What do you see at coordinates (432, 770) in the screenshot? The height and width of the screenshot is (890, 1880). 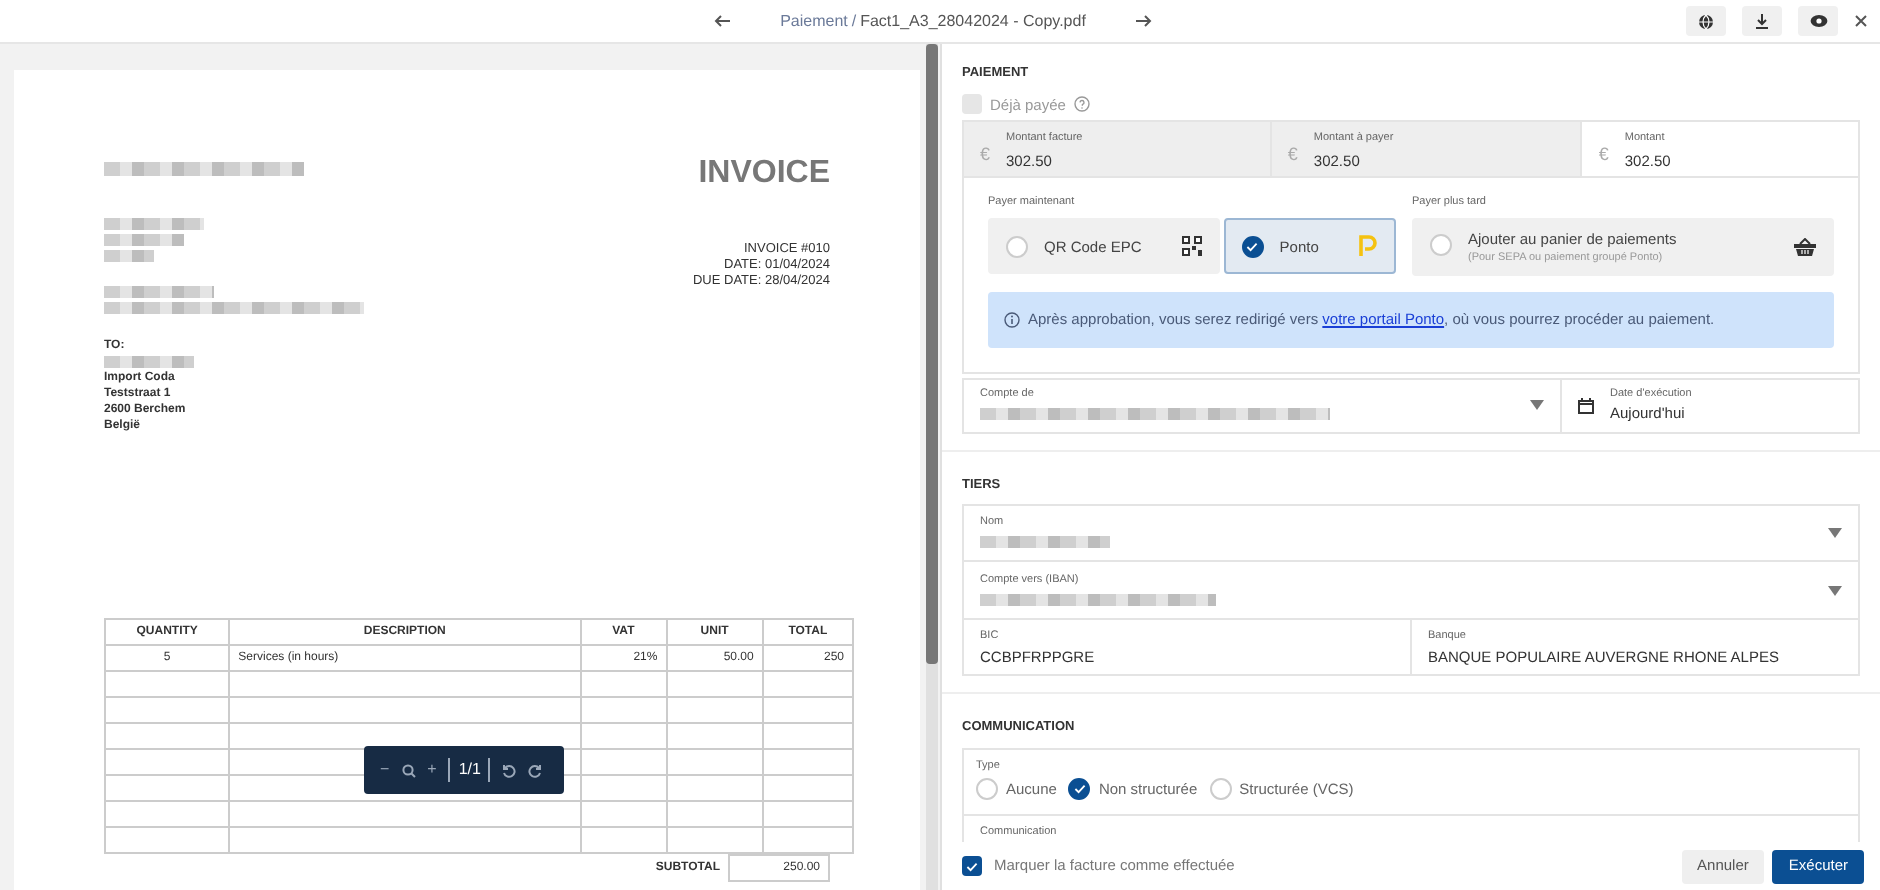 I see `zoom-in-button: +` at bounding box center [432, 770].